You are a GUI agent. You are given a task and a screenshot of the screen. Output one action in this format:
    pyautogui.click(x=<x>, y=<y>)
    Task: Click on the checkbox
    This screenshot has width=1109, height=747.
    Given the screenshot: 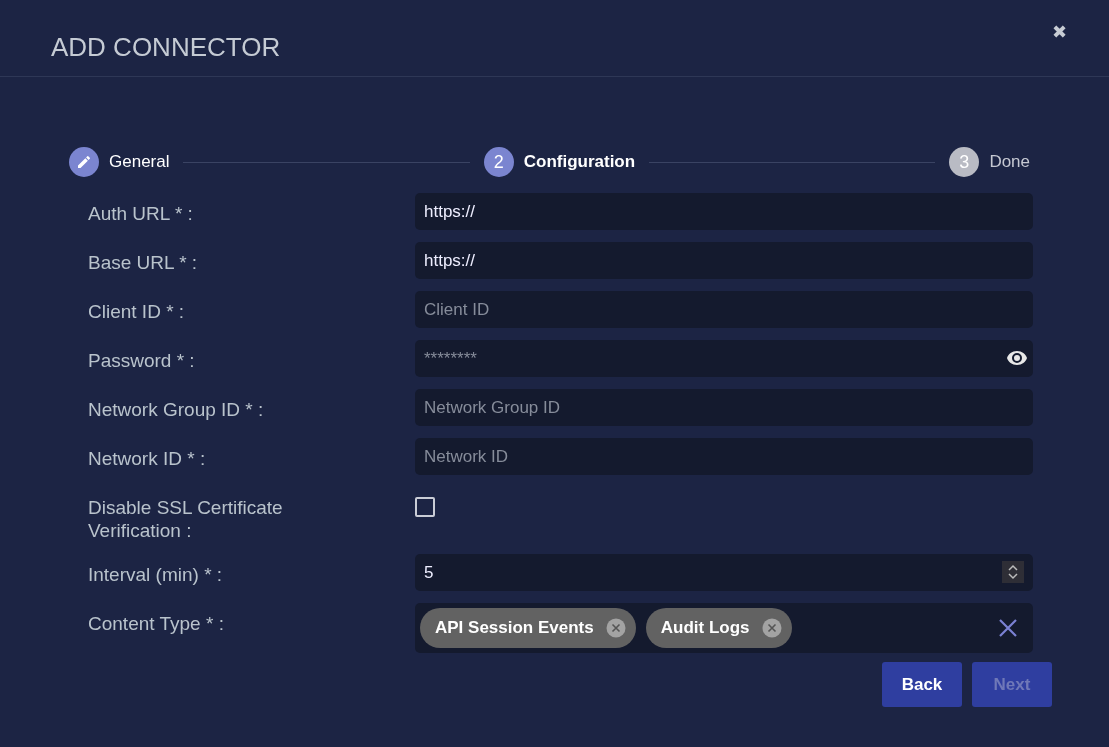 What is the action you would take?
    pyautogui.click(x=425, y=507)
    